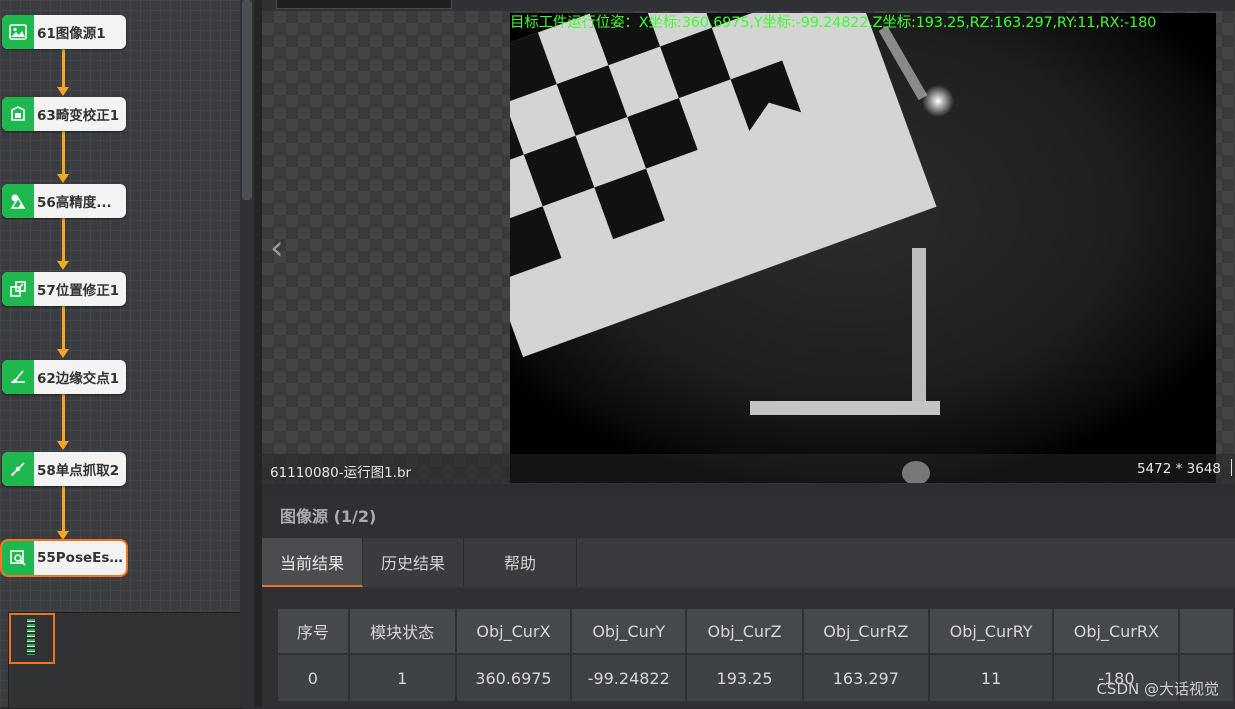  I want to click on column-header: 模块状态, so click(402, 631).